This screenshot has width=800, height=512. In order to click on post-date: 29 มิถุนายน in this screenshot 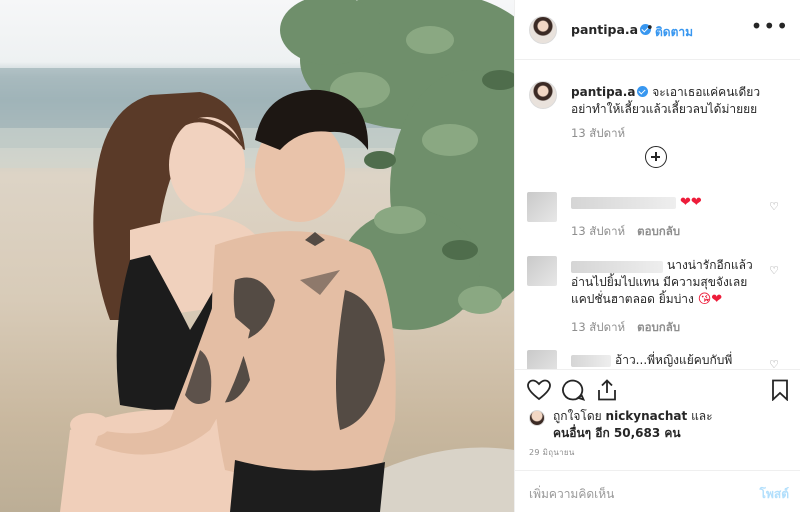, I will do `click(552, 452)`.